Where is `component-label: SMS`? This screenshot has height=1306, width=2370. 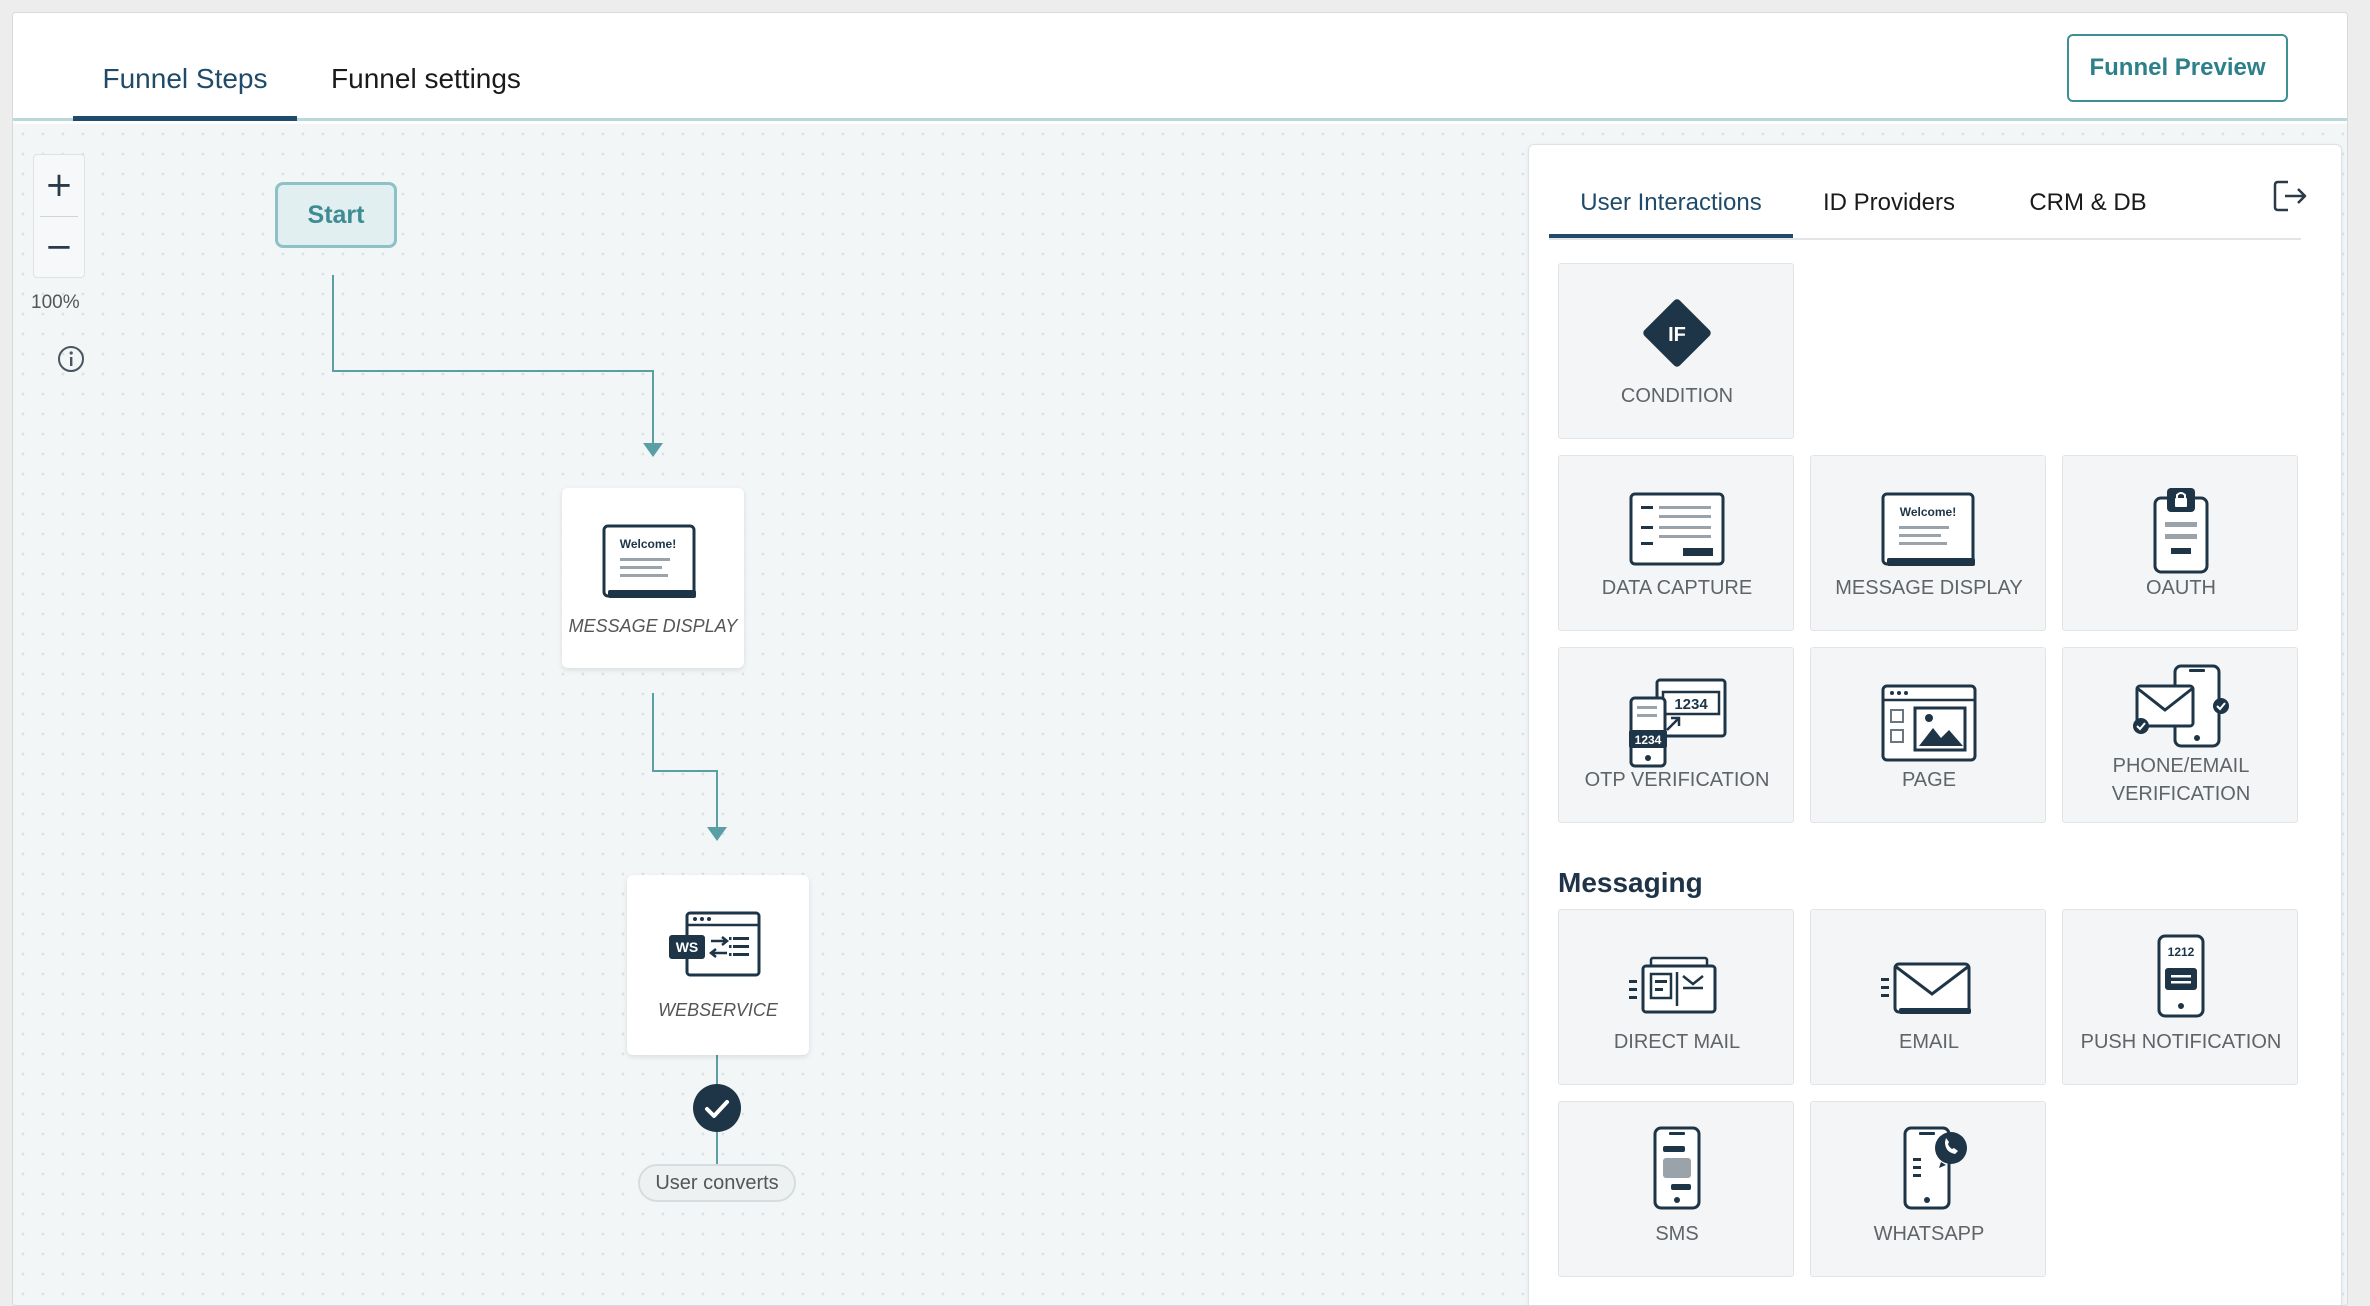 component-label: SMS is located at coordinates (1677, 1234).